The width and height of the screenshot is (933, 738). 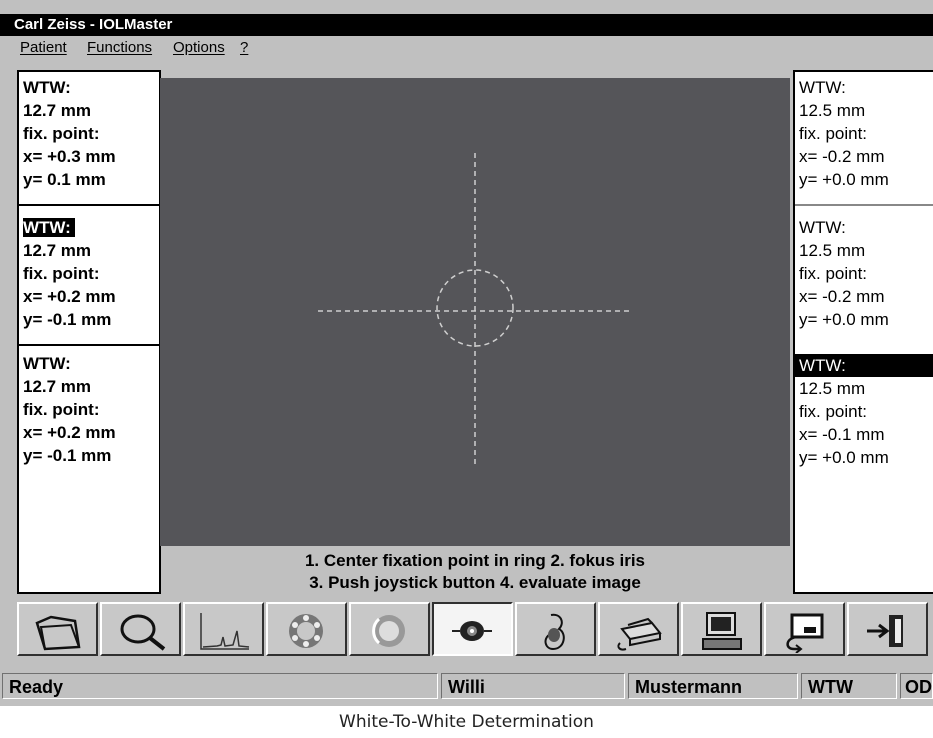 I want to click on crosshair-overlay, so click(x=474, y=310).